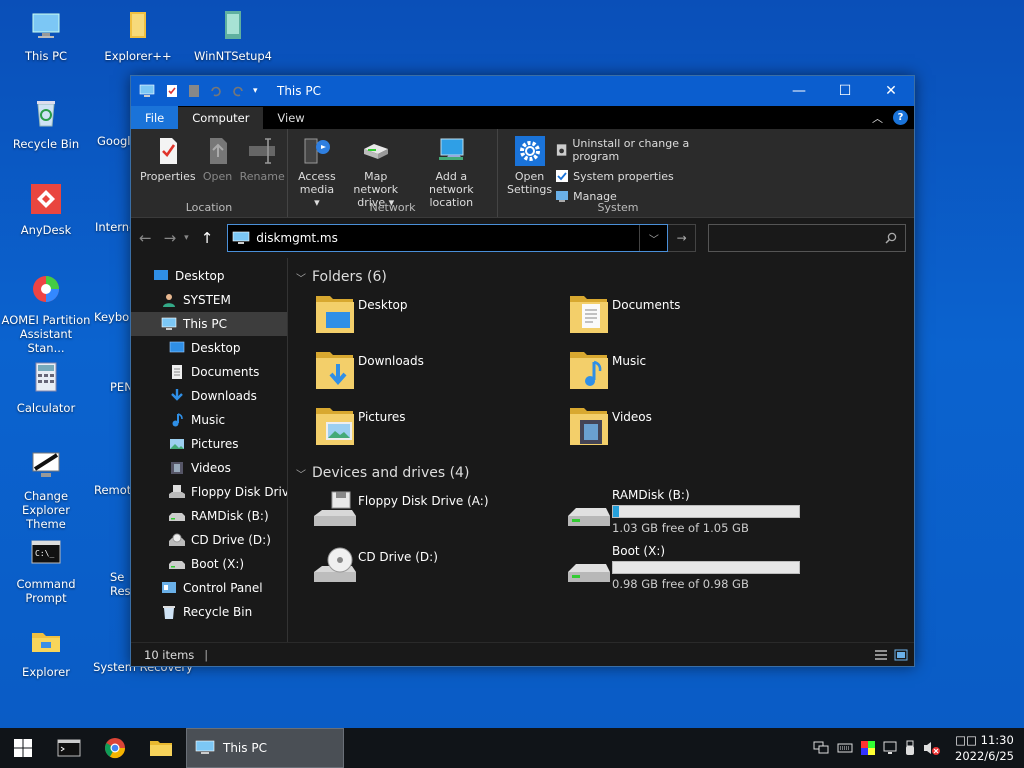 The image size is (1024, 768). I want to click on pictures-icon, so click(177, 444).